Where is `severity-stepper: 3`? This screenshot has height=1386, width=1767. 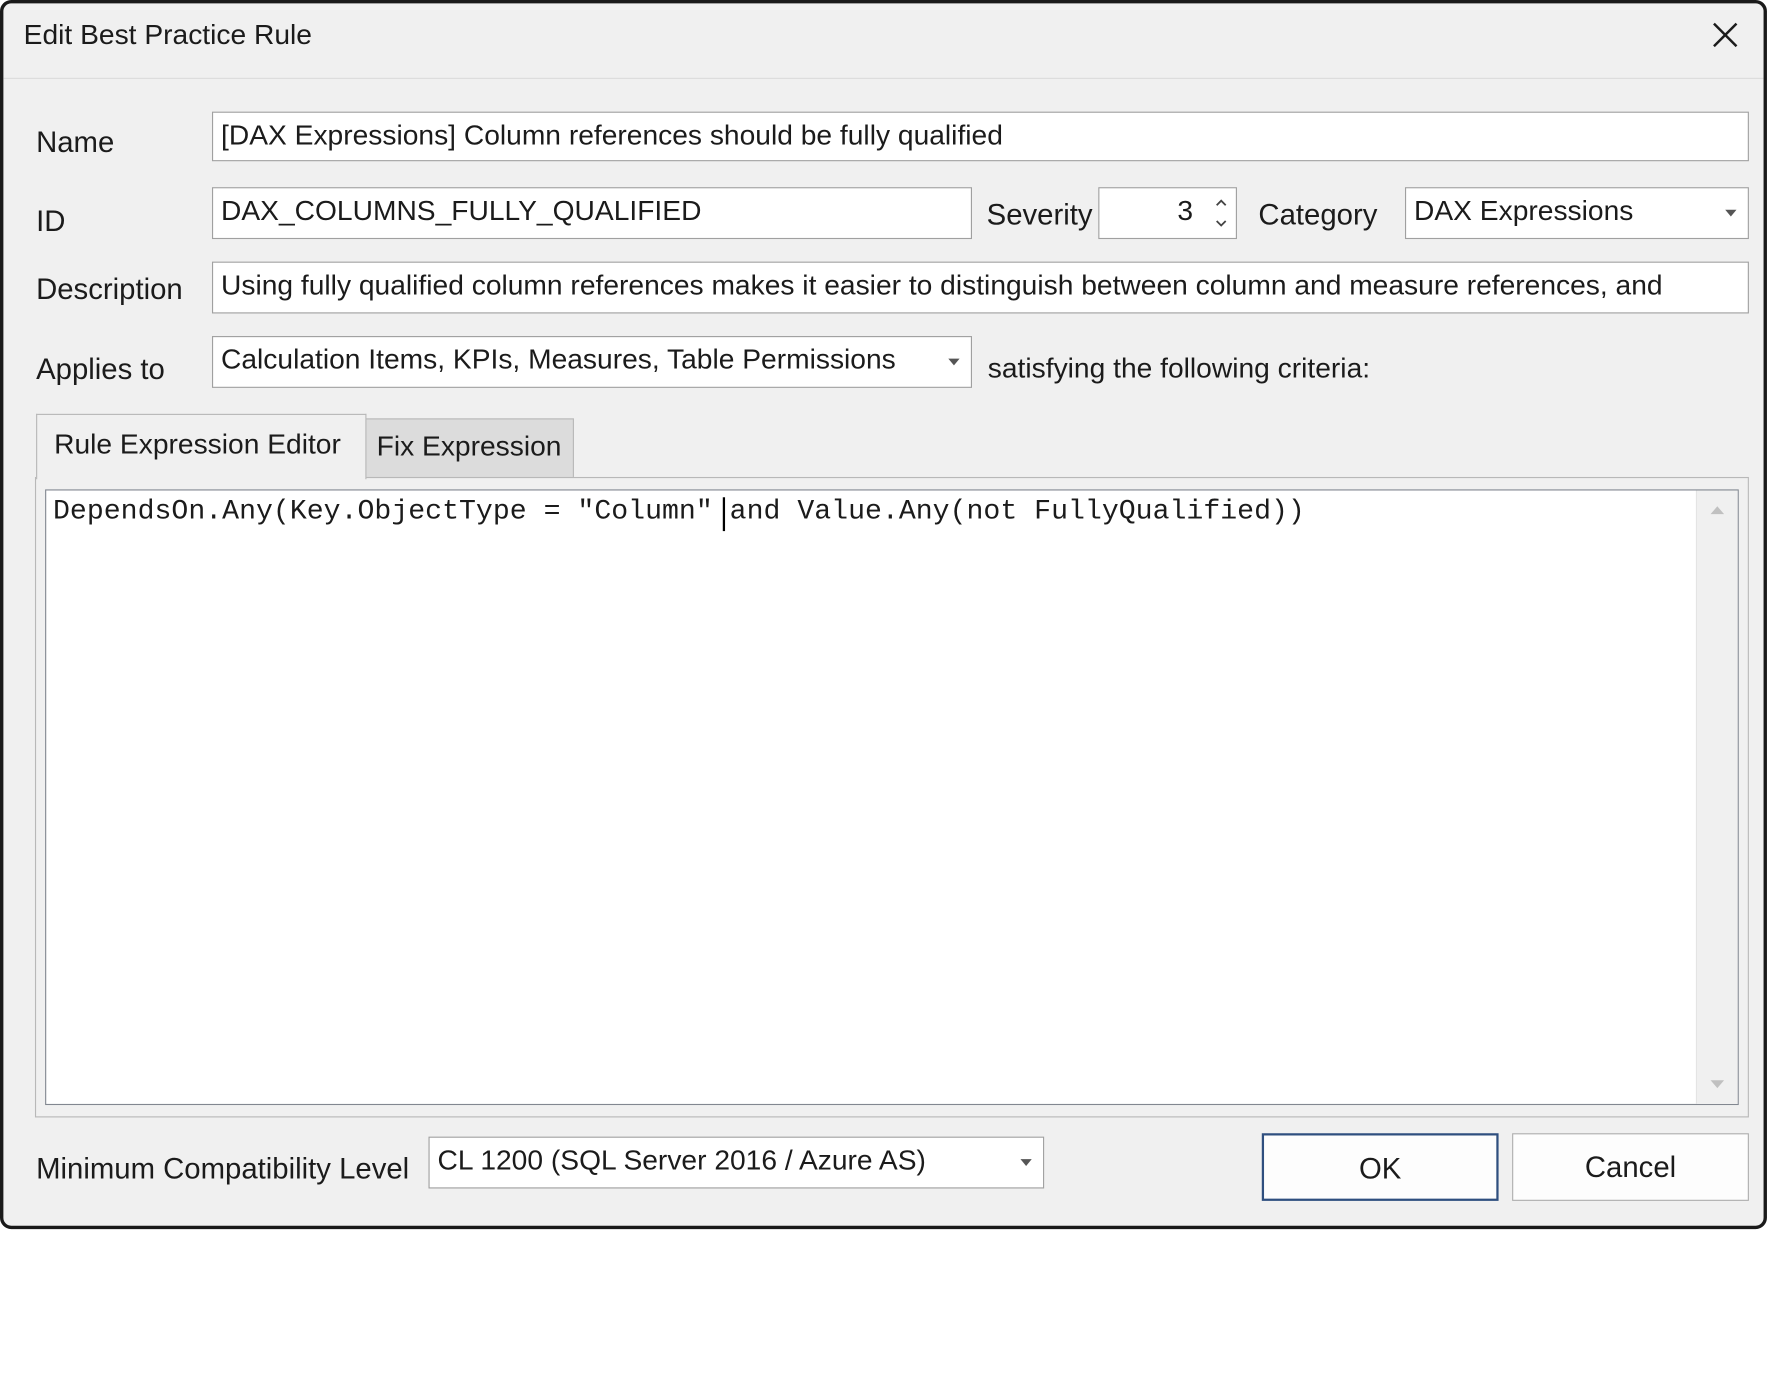
severity-stepper: 3 is located at coordinates (1167, 213).